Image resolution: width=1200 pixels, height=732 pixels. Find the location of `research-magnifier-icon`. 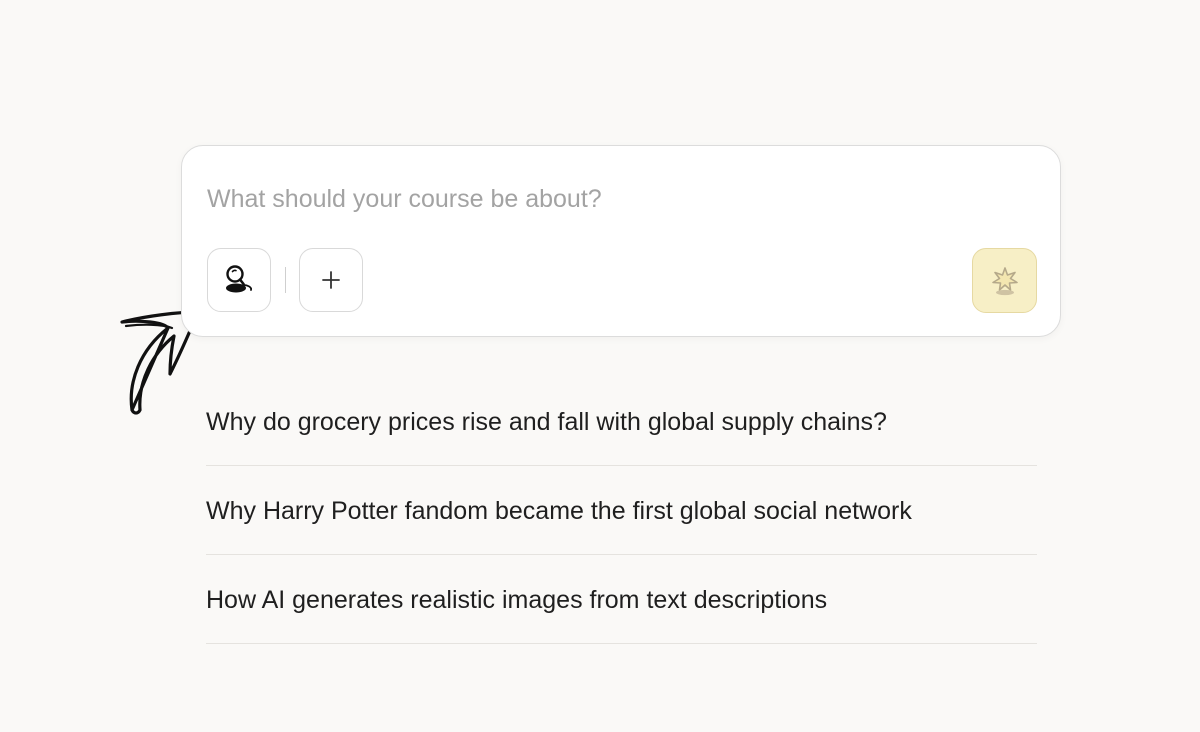

research-magnifier-icon is located at coordinates (239, 279).